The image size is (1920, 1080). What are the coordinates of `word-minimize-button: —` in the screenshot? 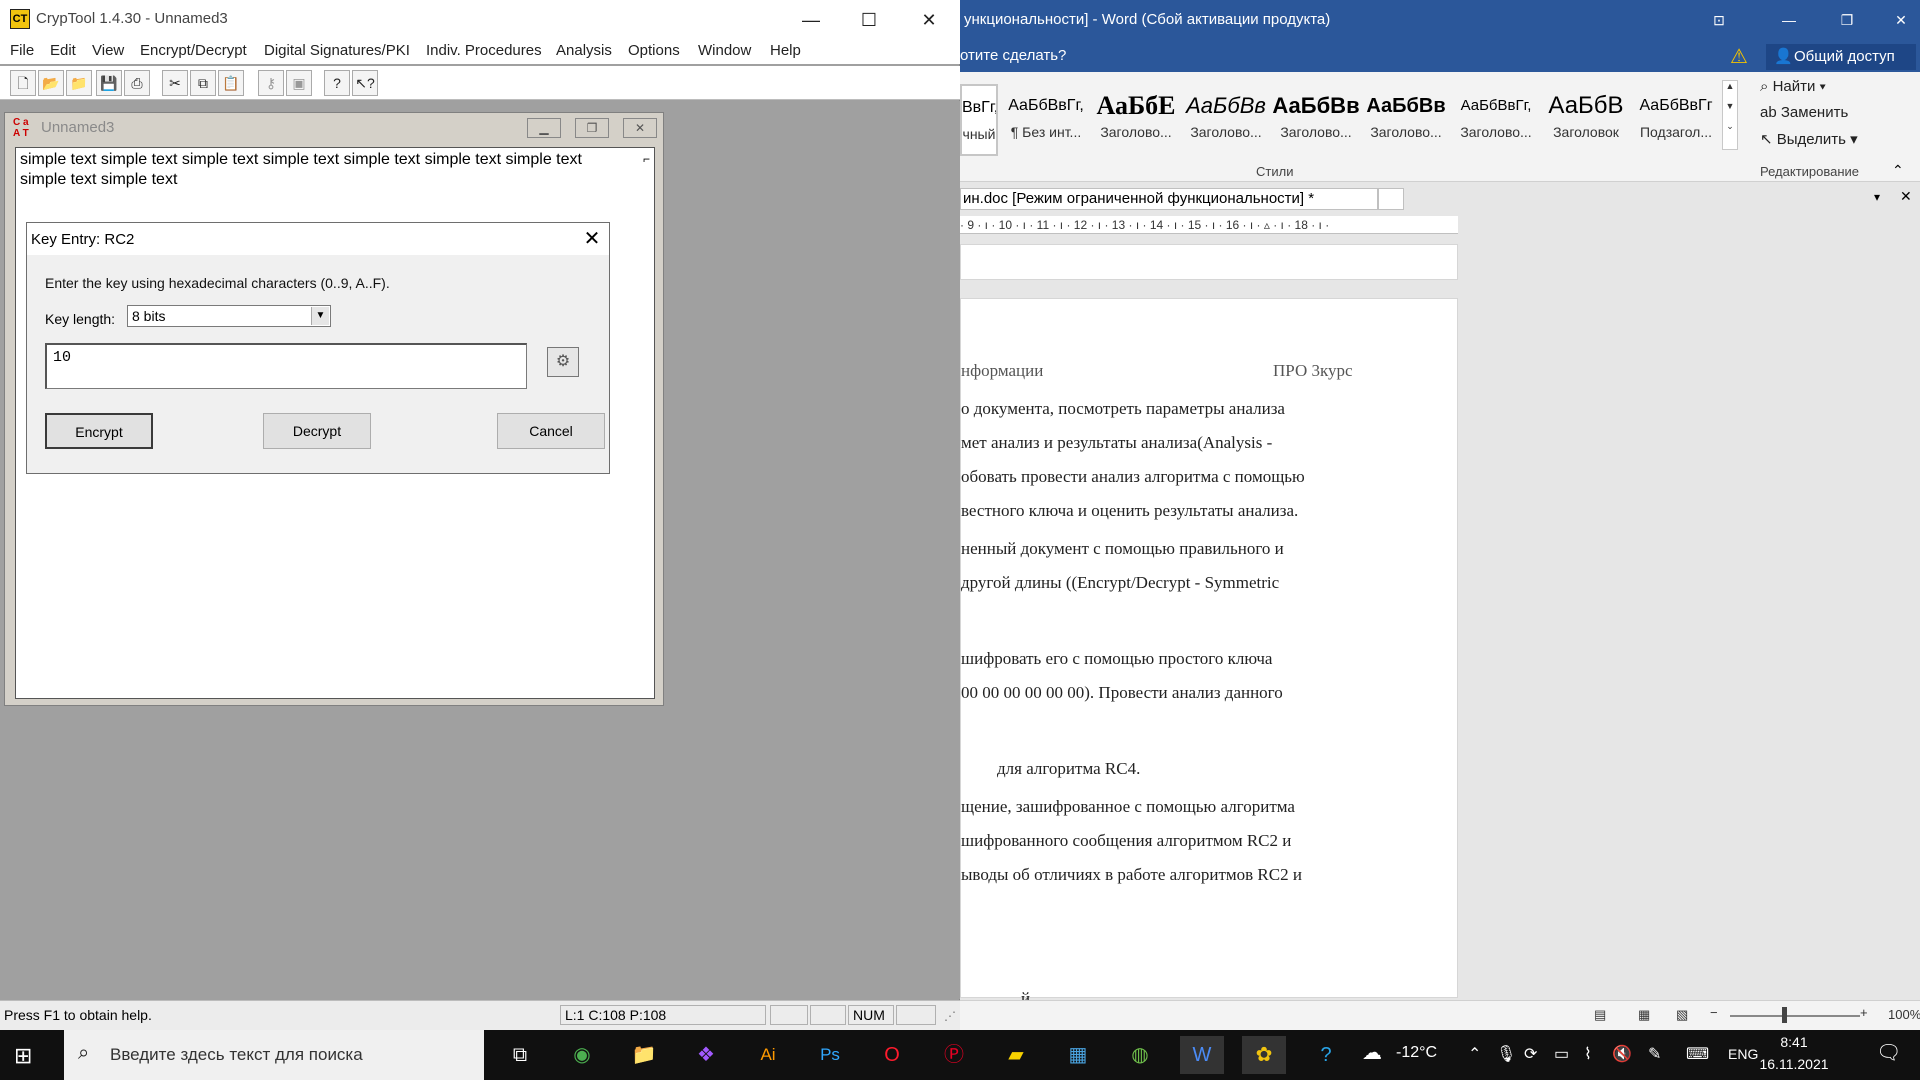 It's located at (1789, 20).